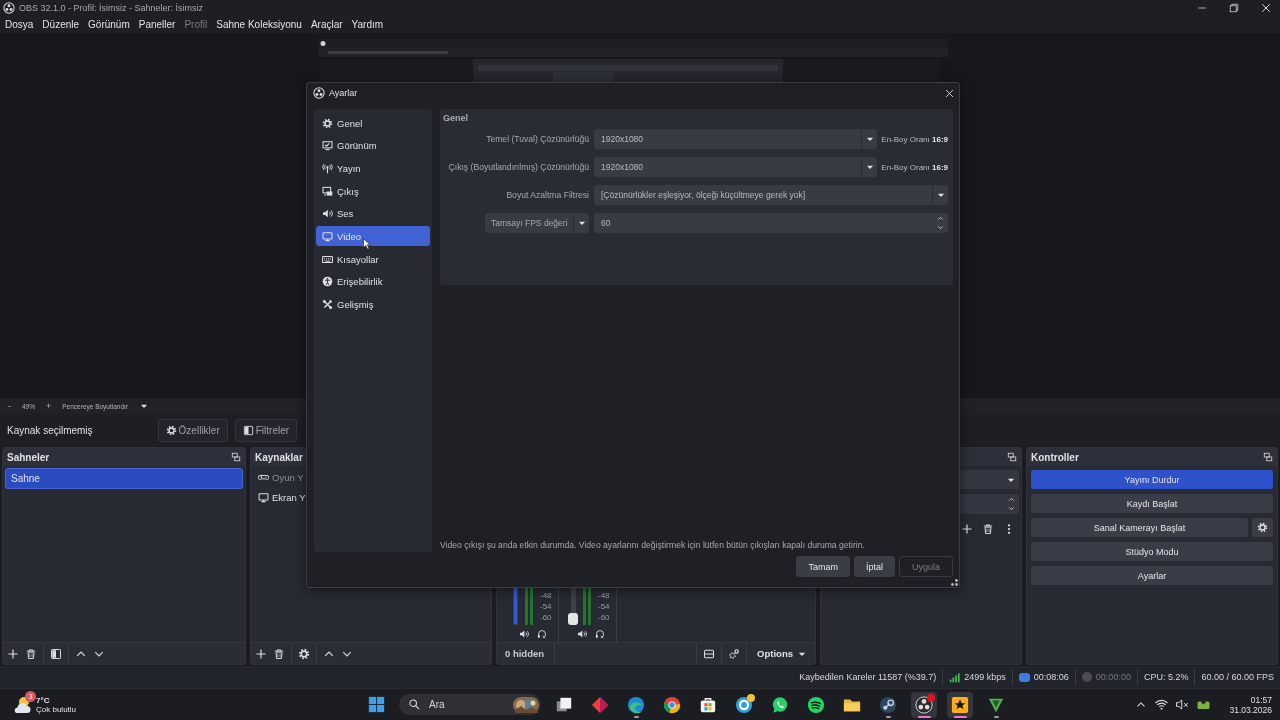 This screenshot has width=1280, height=720. I want to click on sidebar-item: Görünüm, so click(373, 145).